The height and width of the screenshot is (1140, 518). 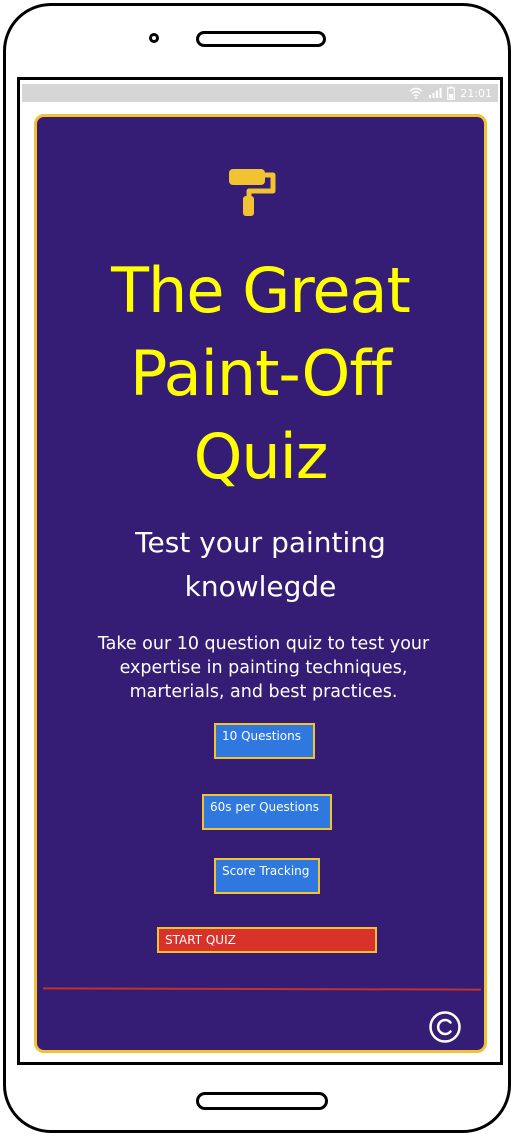 I want to click on speaker-grille, so click(x=261, y=39).